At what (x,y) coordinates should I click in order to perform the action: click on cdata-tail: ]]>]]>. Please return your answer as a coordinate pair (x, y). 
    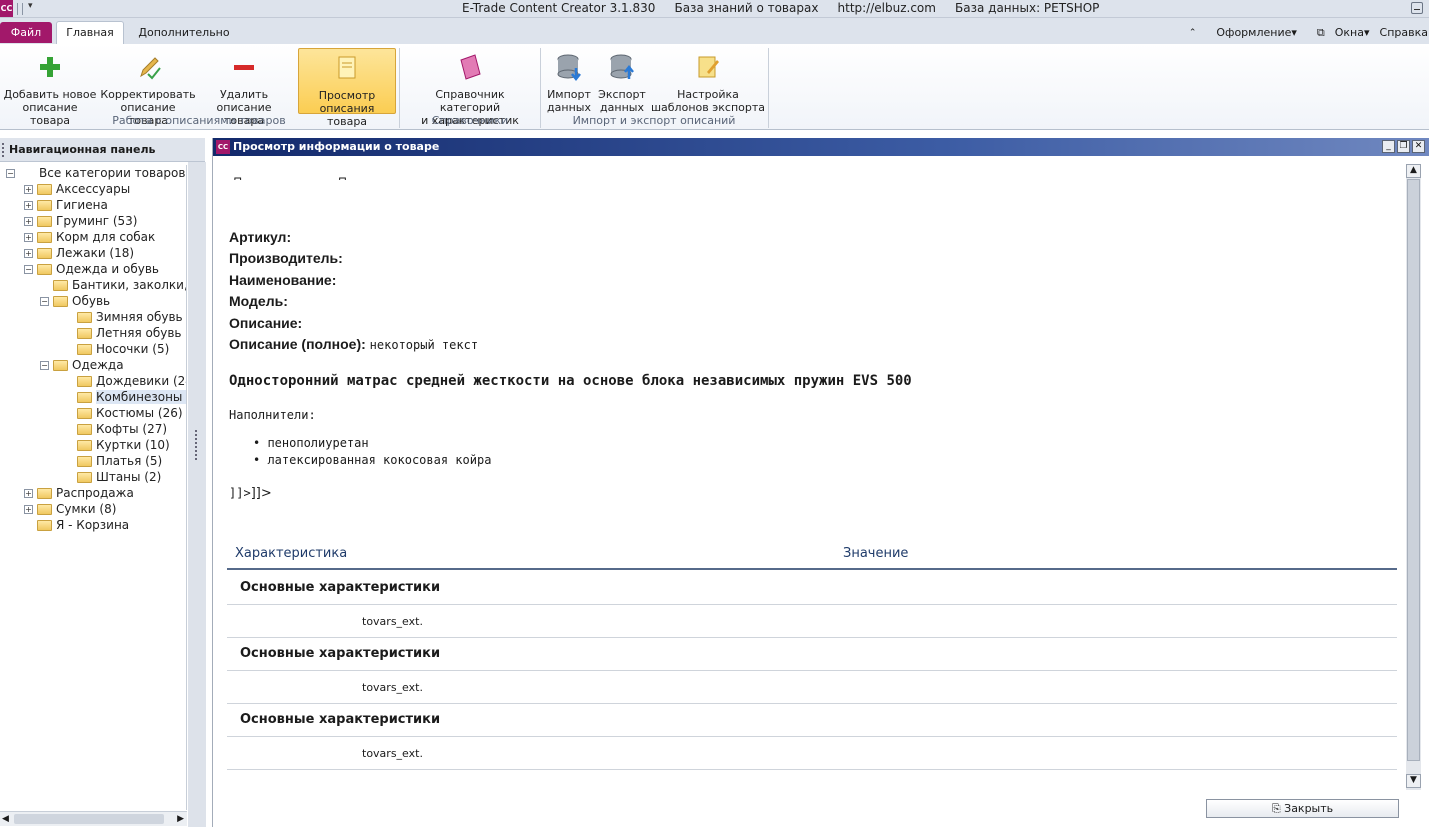
    Looking at the image, I should click on (250, 493).